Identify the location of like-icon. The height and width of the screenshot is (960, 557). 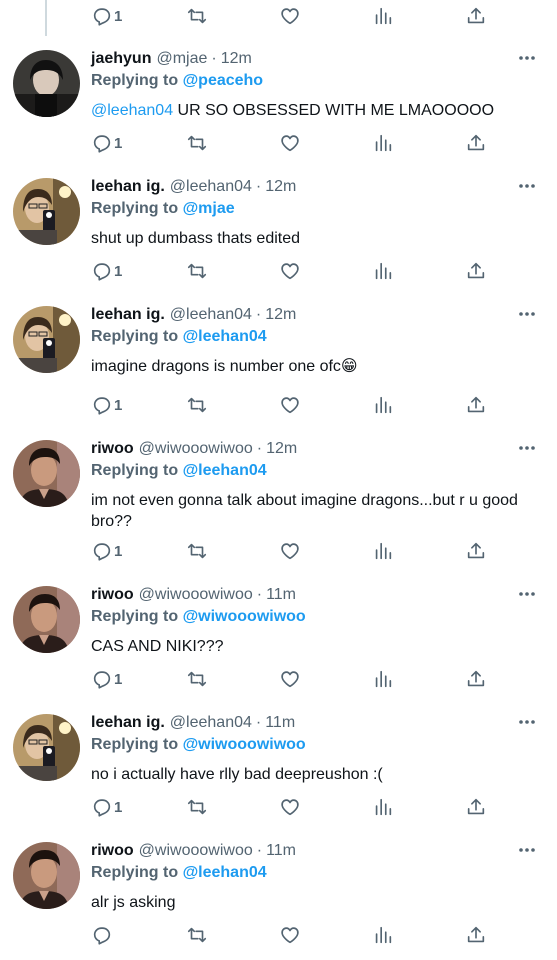
(290, 551).